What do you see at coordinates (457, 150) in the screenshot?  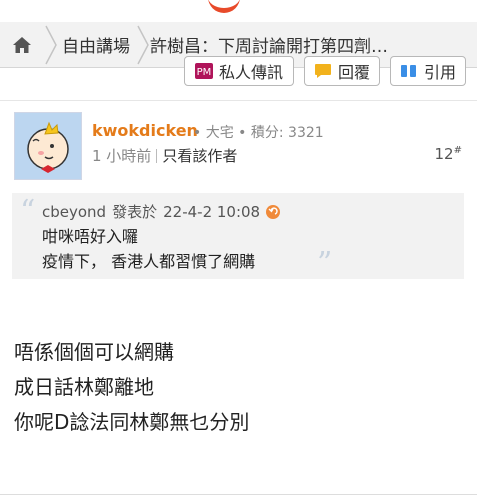 I see `floor-mark: #` at bounding box center [457, 150].